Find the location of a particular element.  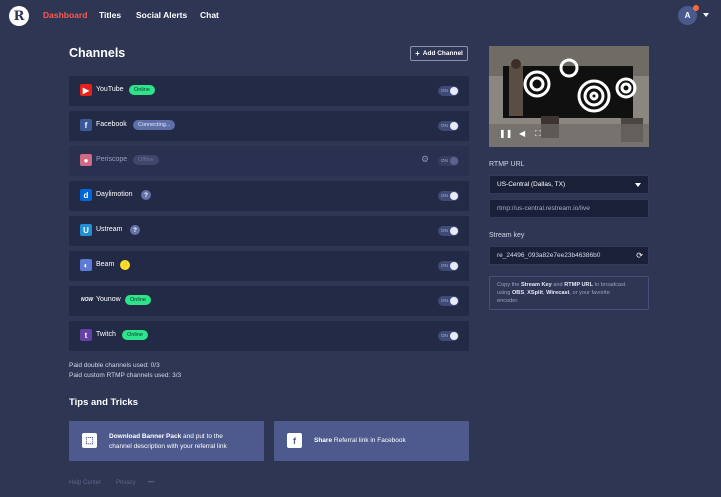

stream-preview: ❚❚ ◀ ⛶ is located at coordinates (569, 96).